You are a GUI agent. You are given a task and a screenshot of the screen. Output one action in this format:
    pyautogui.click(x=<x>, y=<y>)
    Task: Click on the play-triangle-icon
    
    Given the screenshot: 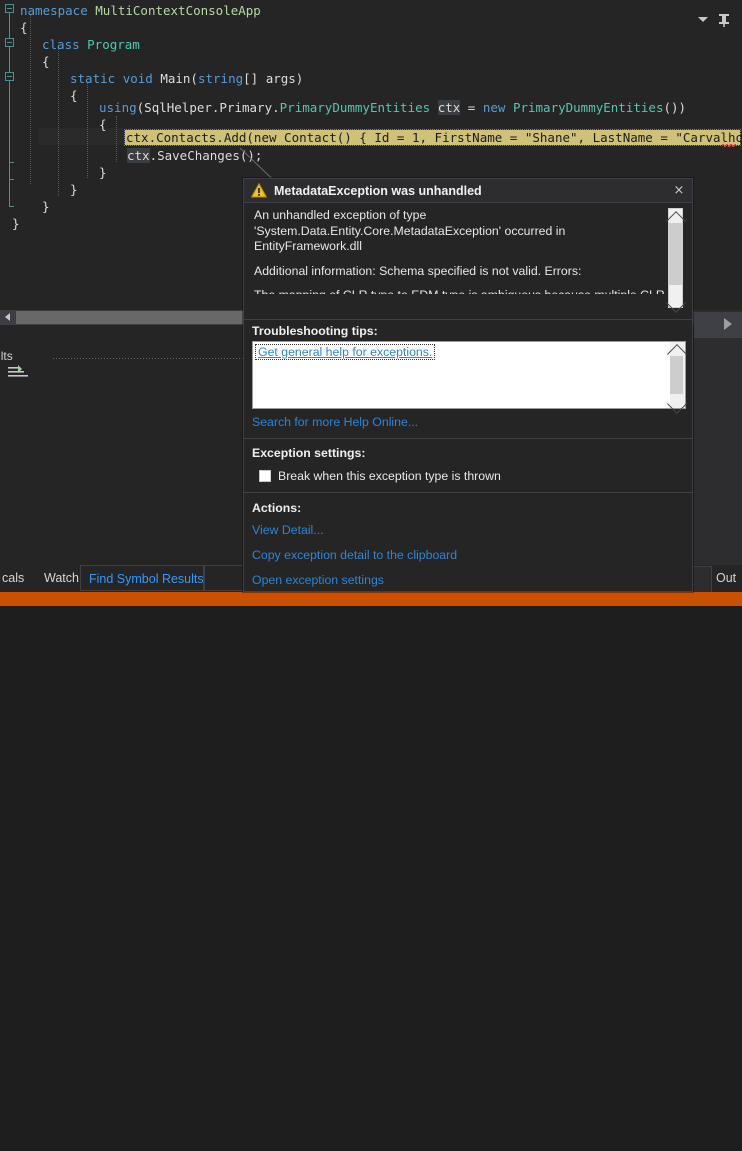 What is the action you would take?
    pyautogui.click(x=728, y=324)
    